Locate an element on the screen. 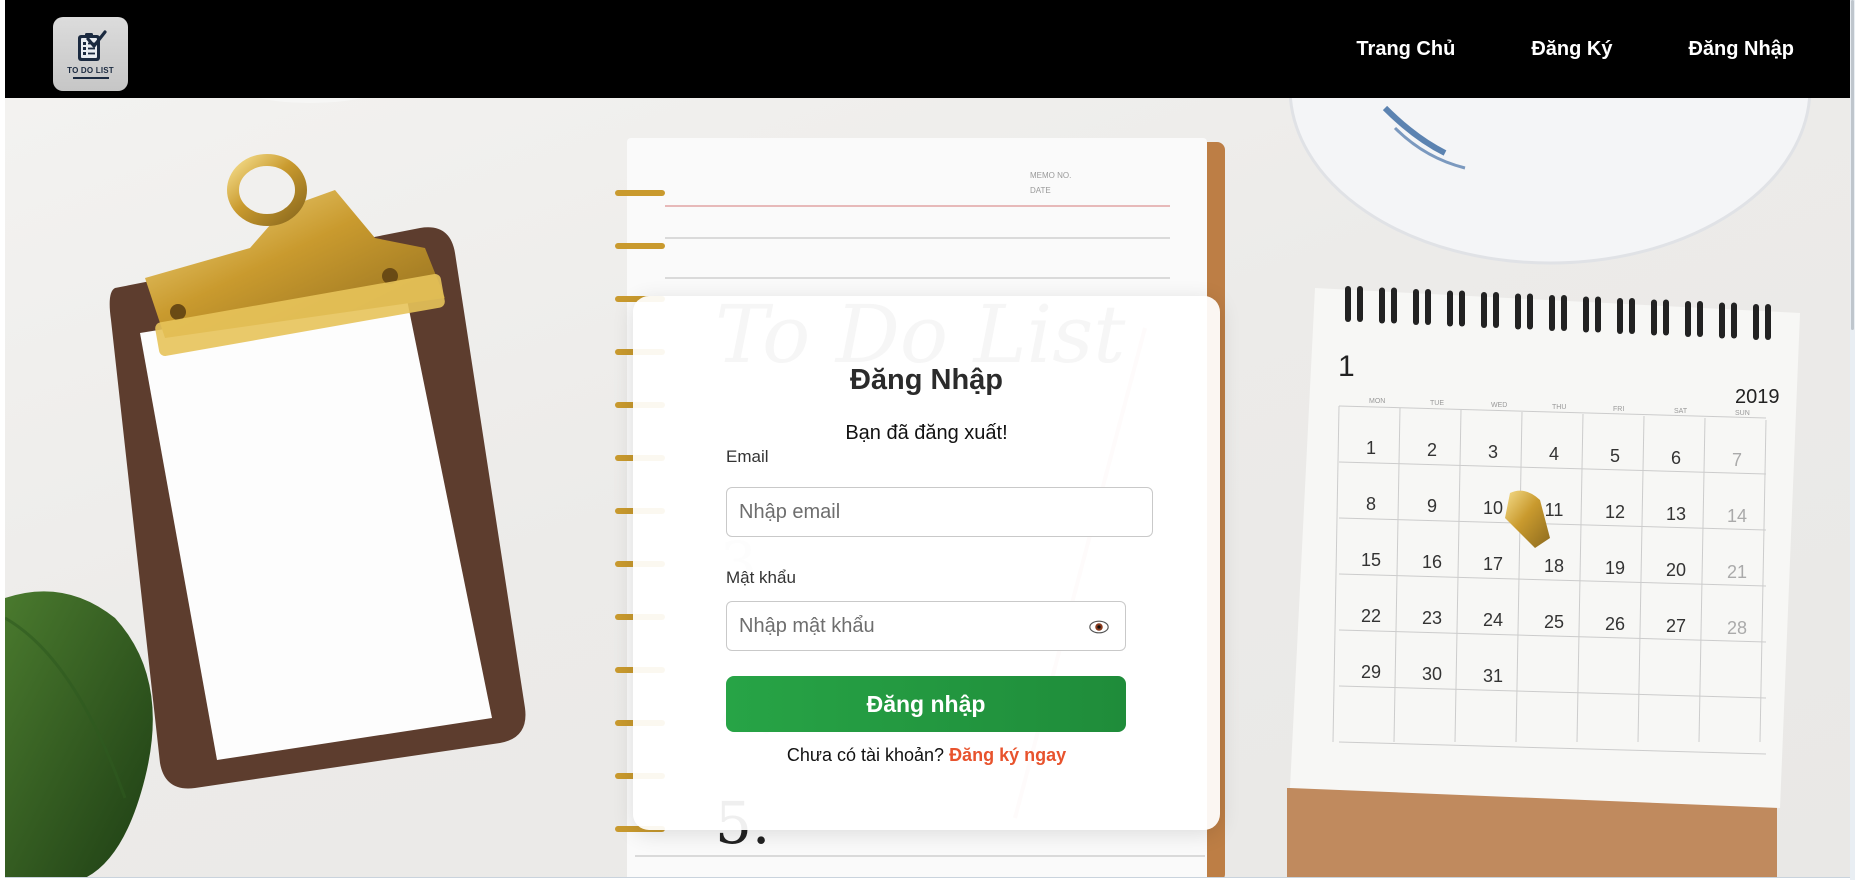 The width and height of the screenshot is (1855, 880). calendar-day: 1 is located at coordinates (1371, 448).